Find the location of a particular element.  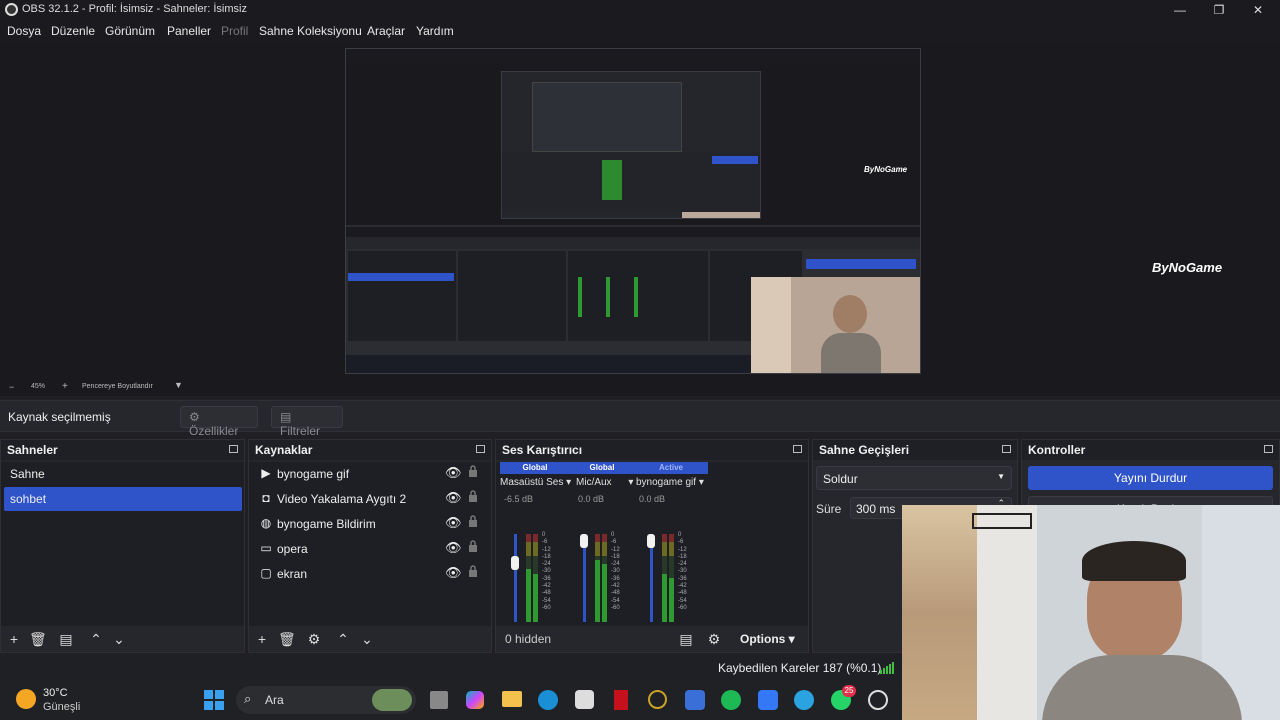

search-placeholder: Ara is located at coordinates (274, 700).